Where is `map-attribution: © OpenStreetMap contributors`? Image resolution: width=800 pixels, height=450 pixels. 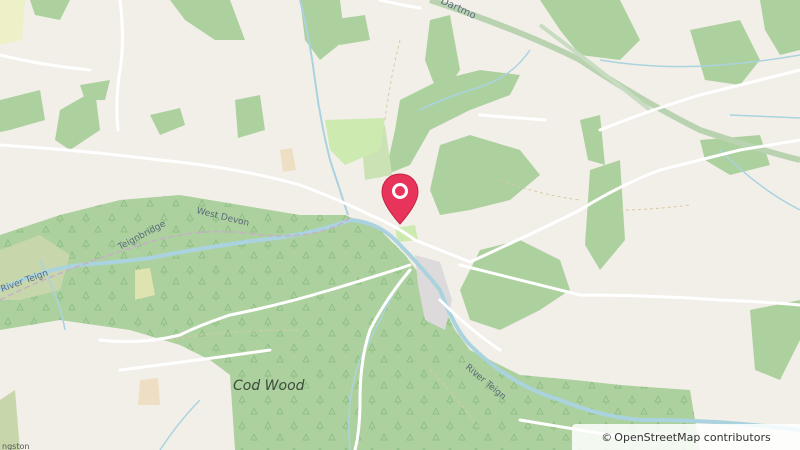
map-attribution: © OpenStreetMap contributors is located at coordinates (686, 437).